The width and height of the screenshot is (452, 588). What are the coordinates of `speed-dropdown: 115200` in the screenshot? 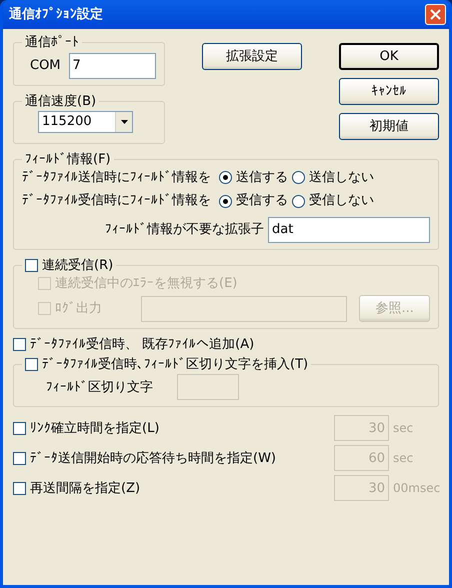 It's located at (85, 122).